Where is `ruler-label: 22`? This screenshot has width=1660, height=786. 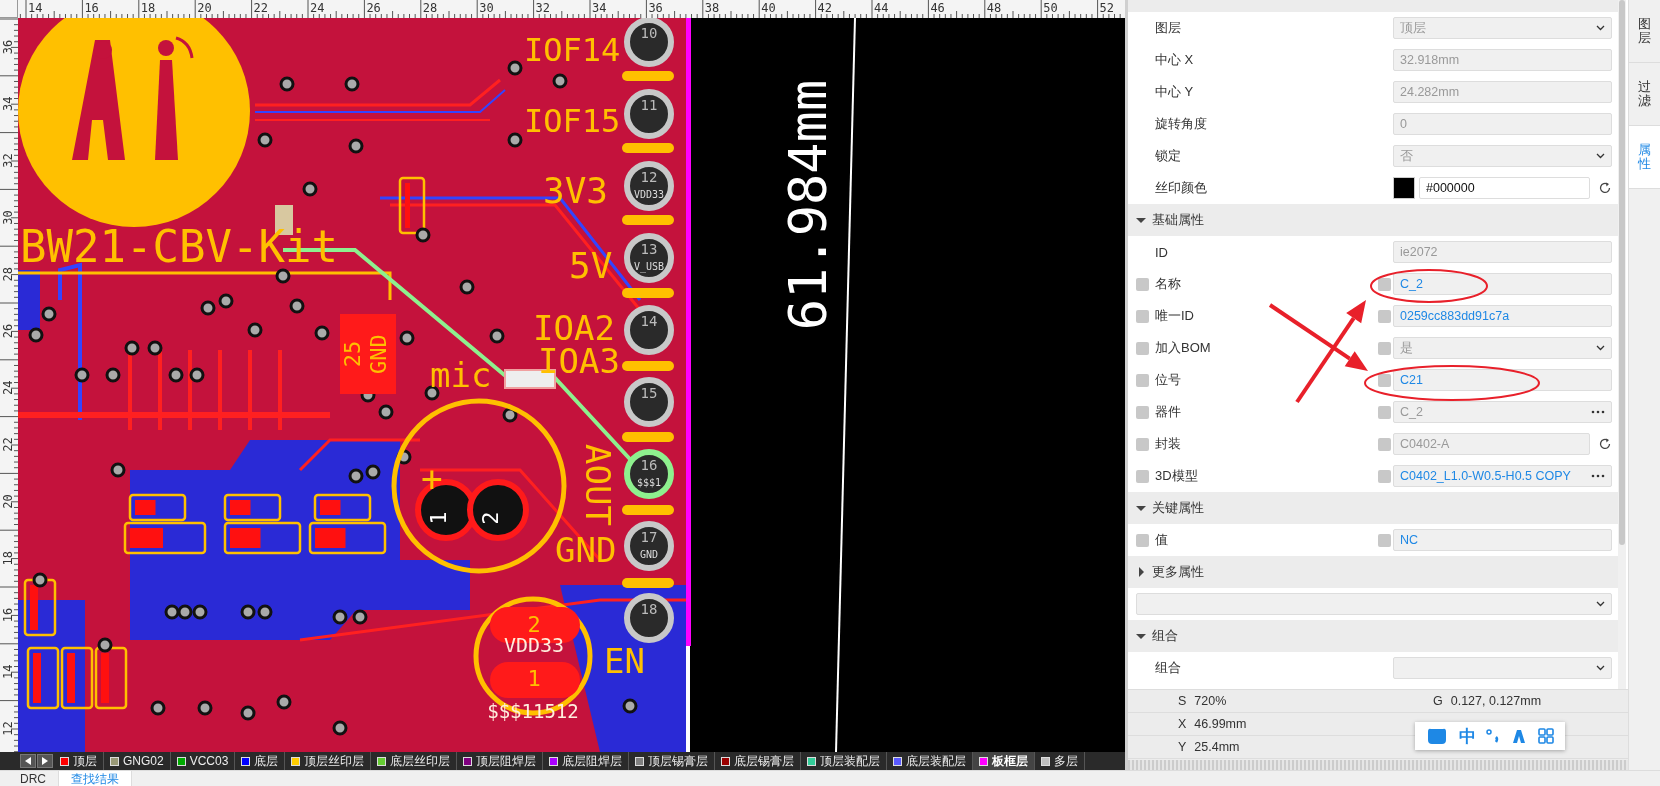
ruler-label: 22 is located at coordinates (261, 8).